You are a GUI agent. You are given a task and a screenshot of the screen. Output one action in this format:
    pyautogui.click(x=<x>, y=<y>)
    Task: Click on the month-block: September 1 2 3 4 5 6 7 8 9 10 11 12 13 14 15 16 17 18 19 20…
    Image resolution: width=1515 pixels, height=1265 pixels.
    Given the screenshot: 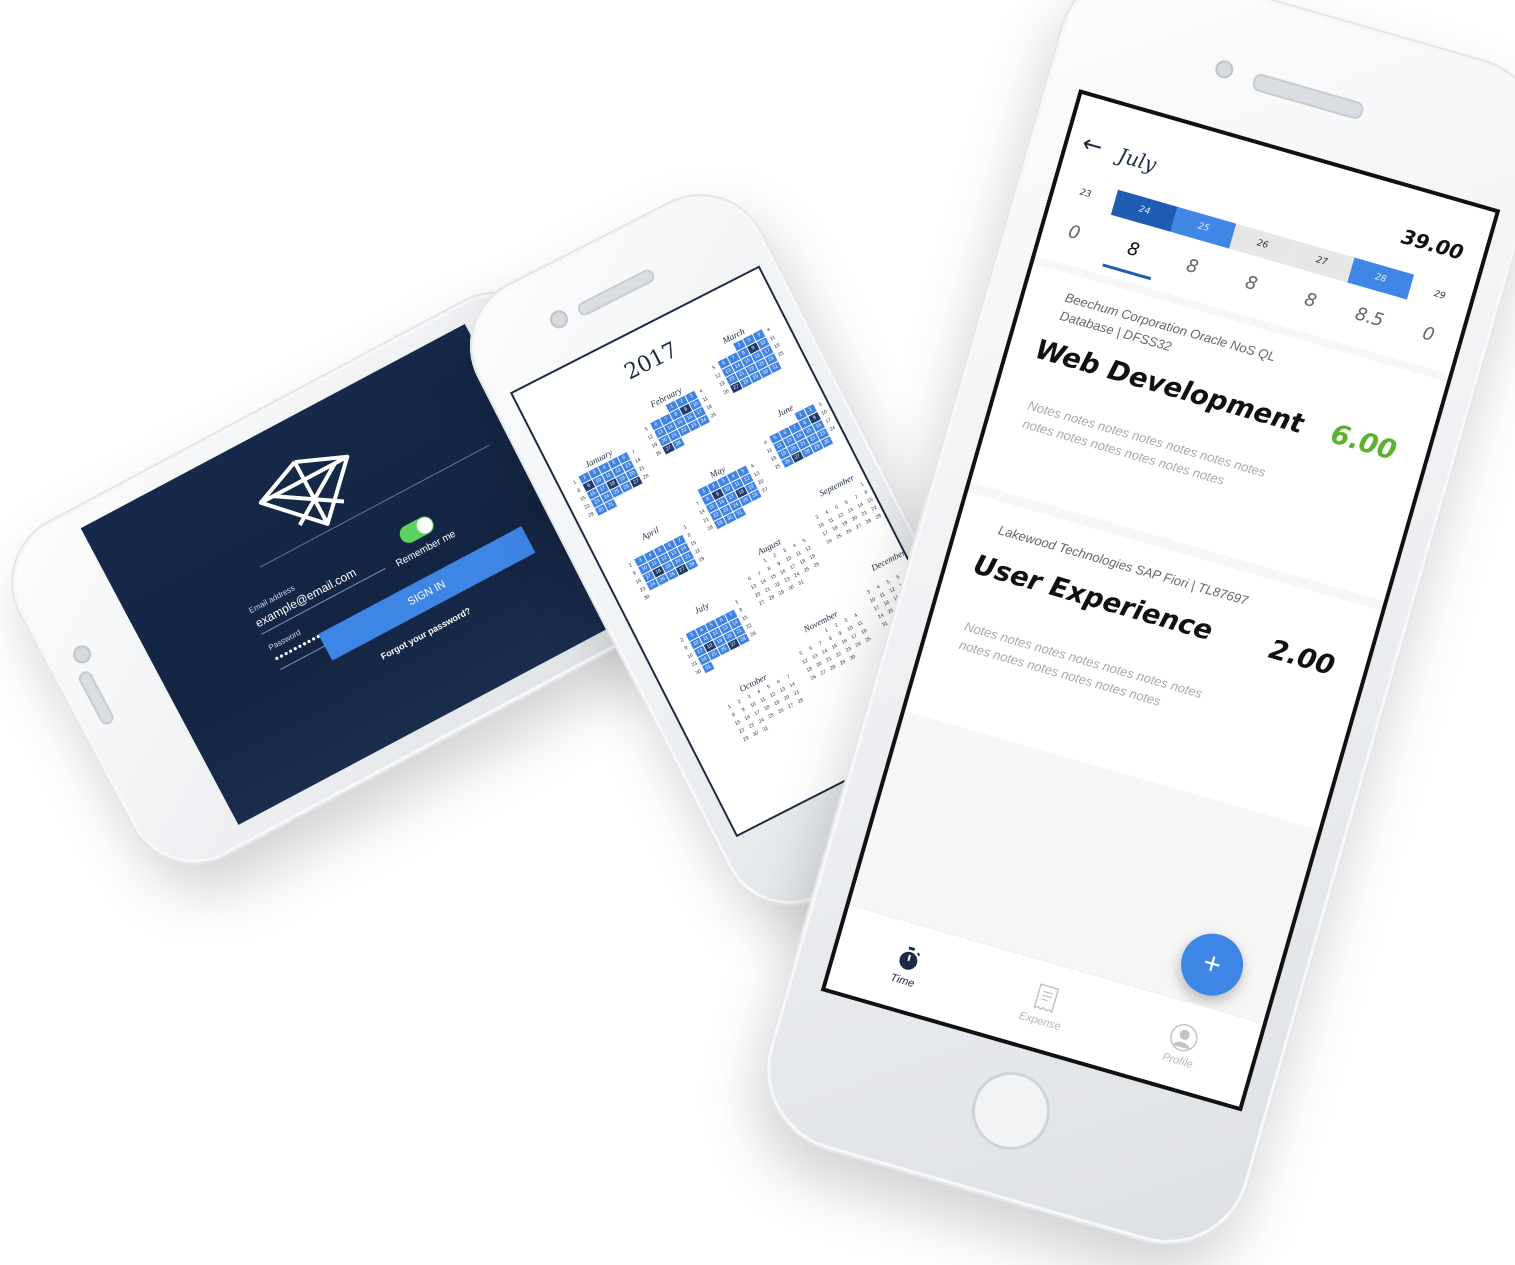 What is the action you would take?
    pyautogui.click(x=847, y=505)
    